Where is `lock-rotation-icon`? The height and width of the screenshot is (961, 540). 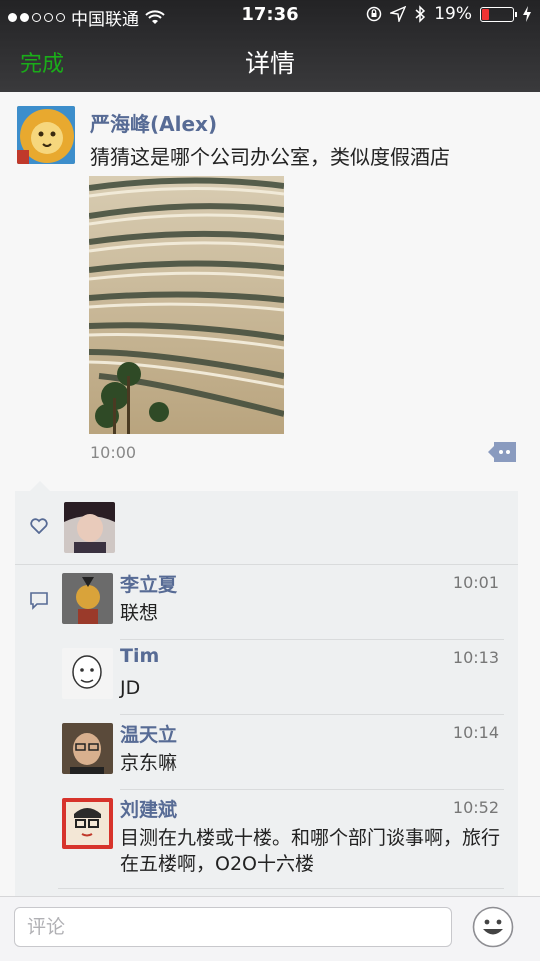
lock-rotation-icon is located at coordinates (374, 14).